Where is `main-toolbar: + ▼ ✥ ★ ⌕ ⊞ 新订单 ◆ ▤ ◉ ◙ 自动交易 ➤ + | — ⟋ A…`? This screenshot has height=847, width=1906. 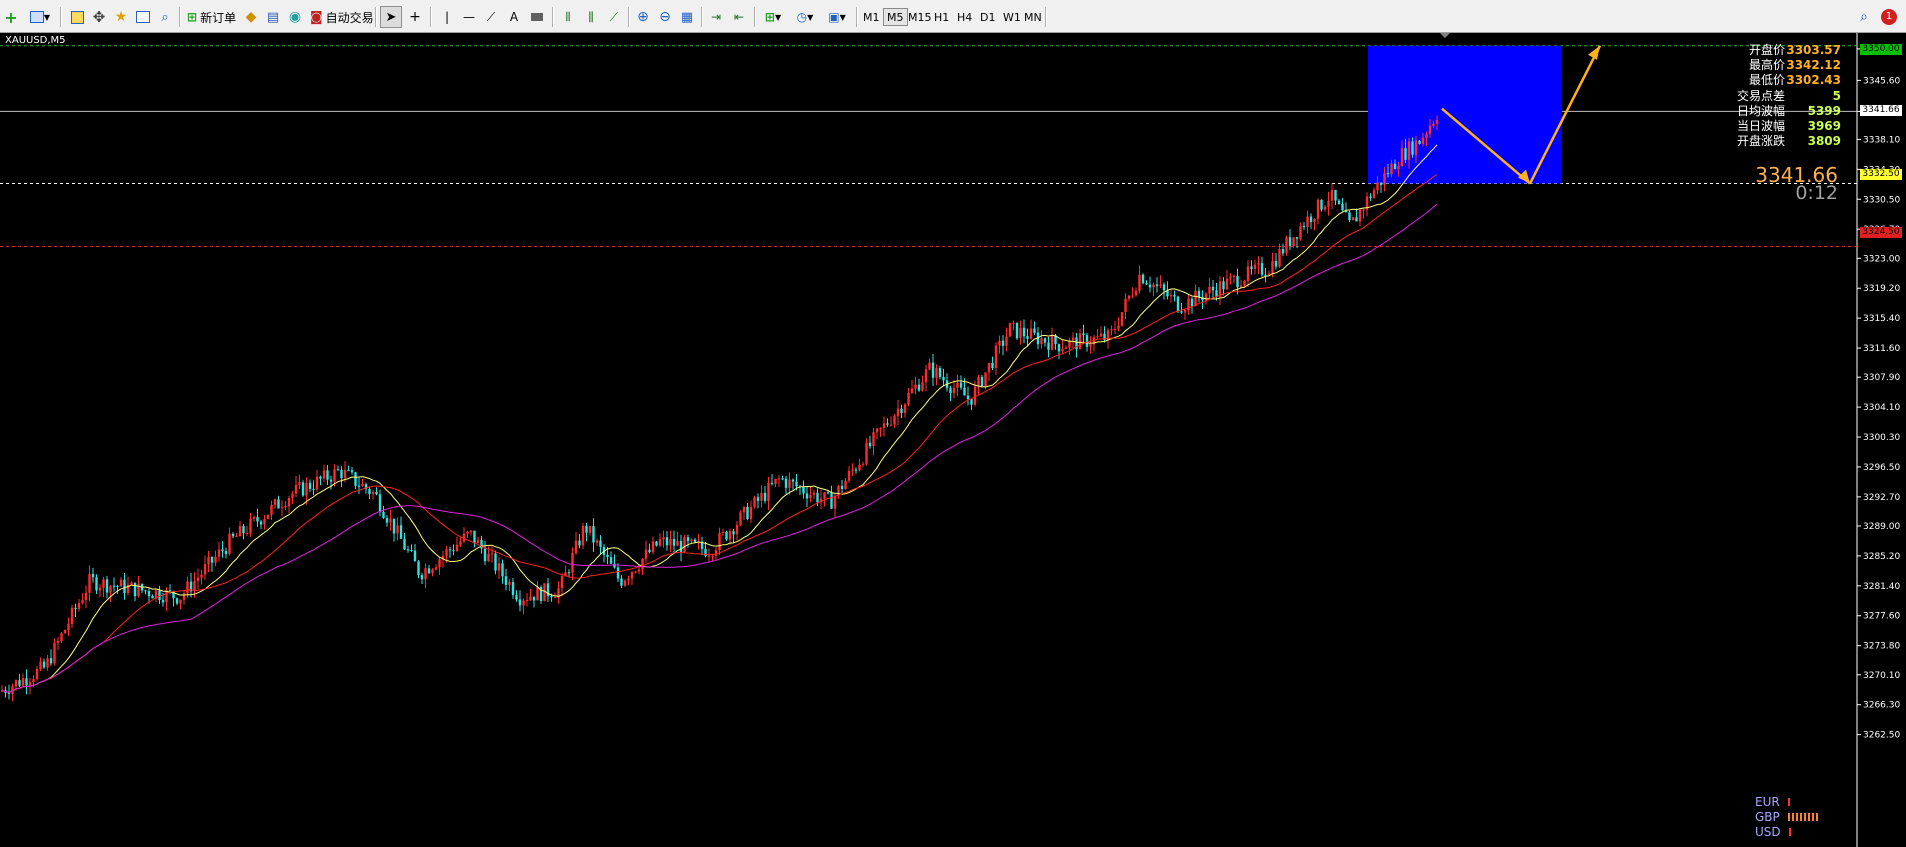
main-toolbar: + ▼ ✥ ★ ⌕ ⊞ 新订单 ◆ ▤ ◉ ◙ 自动交易 ➤ + | — ⟋ A… is located at coordinates (953, 16).